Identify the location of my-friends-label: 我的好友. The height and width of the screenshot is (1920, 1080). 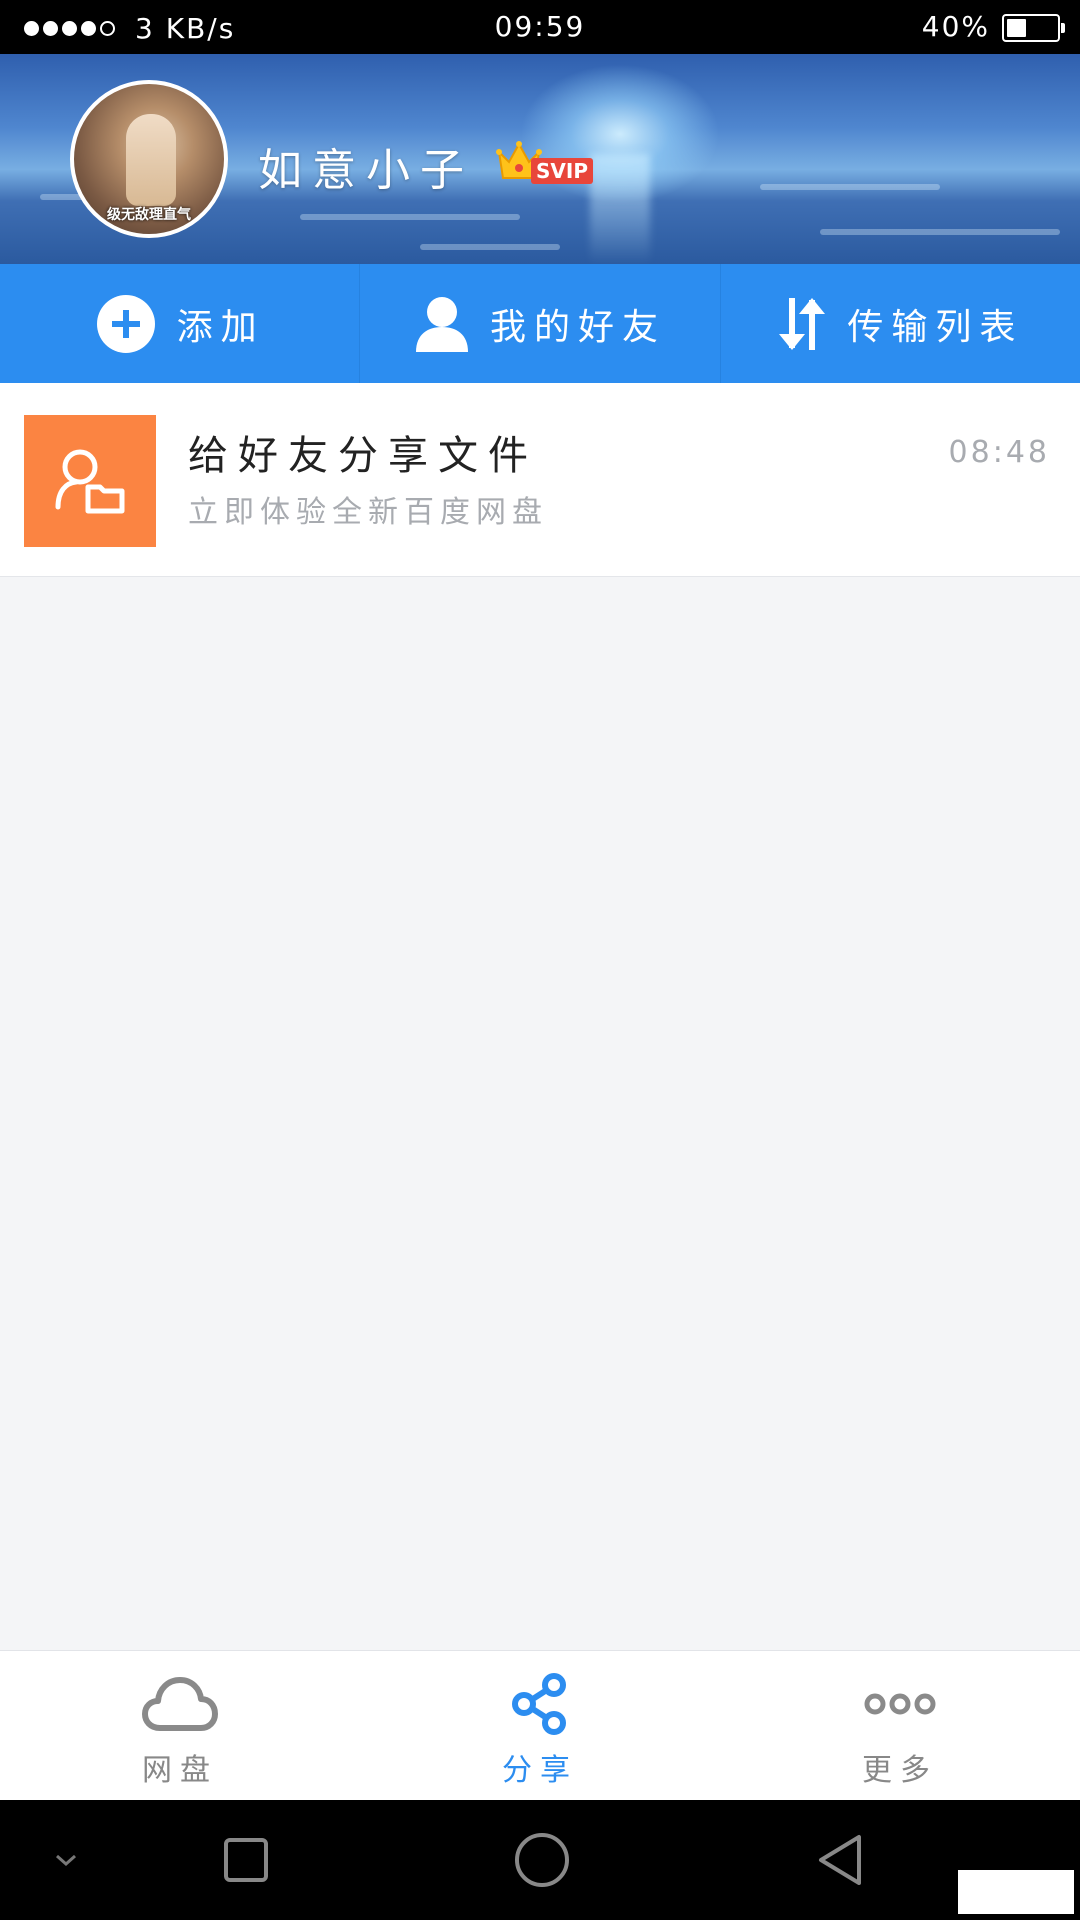
(577, 327).